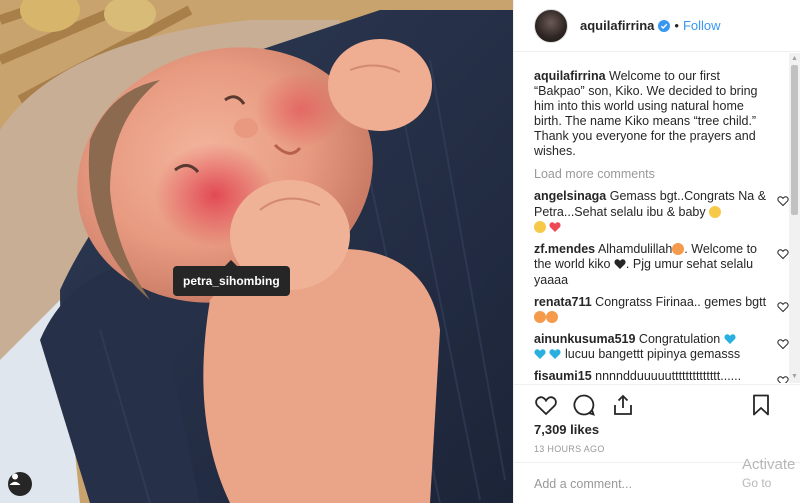 This screenshot has width=800, height=503. I want to click on likes-count: 7,309 likes, so click(566, 429).